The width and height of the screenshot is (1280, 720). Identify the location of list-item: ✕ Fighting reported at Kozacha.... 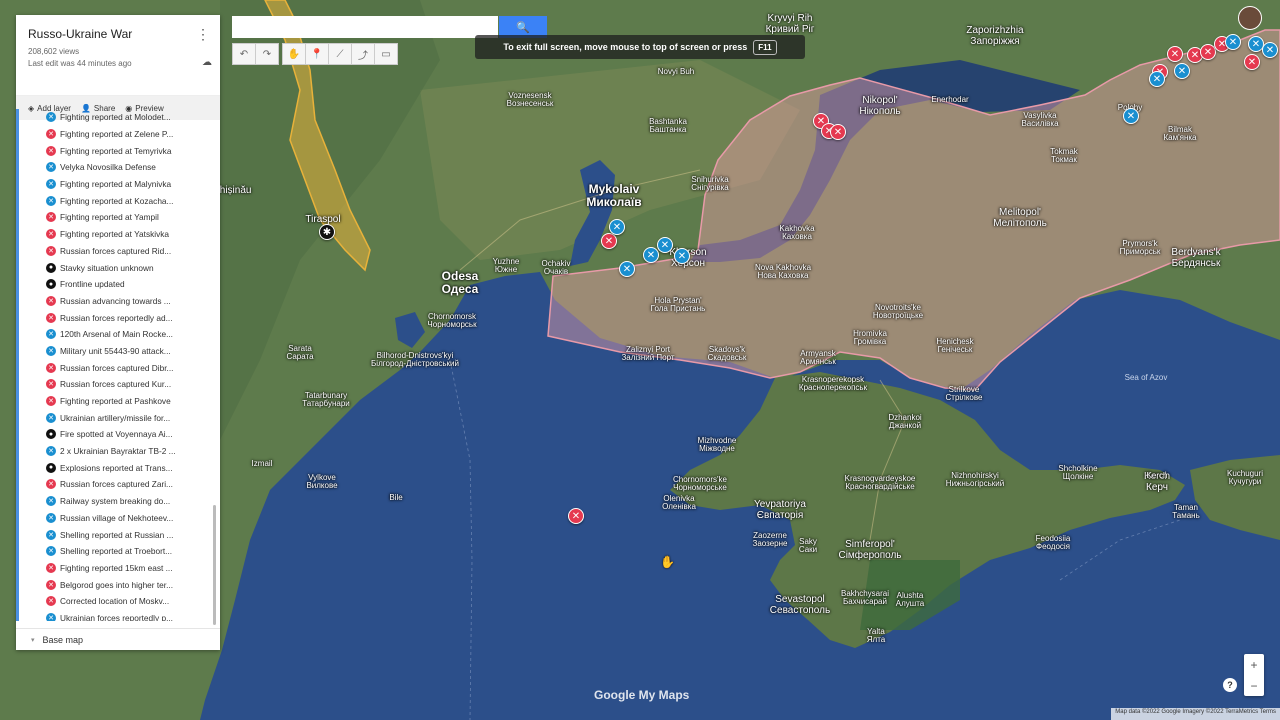
(119, 200).